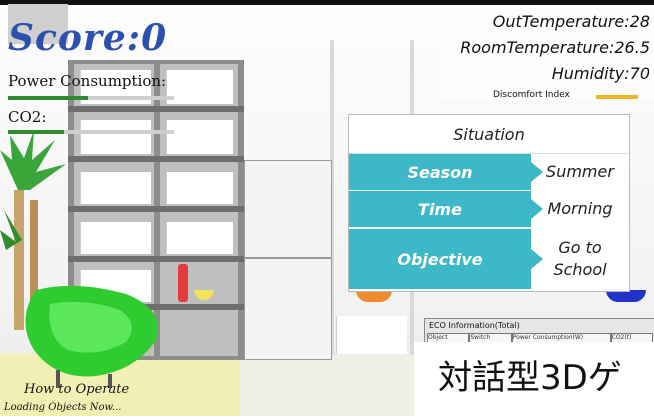 Image resolution: width=654 pixels, height=416 pixels. What do you see at coordinates (440, 172) in the screenshot?
I see `season-label: Season` at bounding box center [440, 172].